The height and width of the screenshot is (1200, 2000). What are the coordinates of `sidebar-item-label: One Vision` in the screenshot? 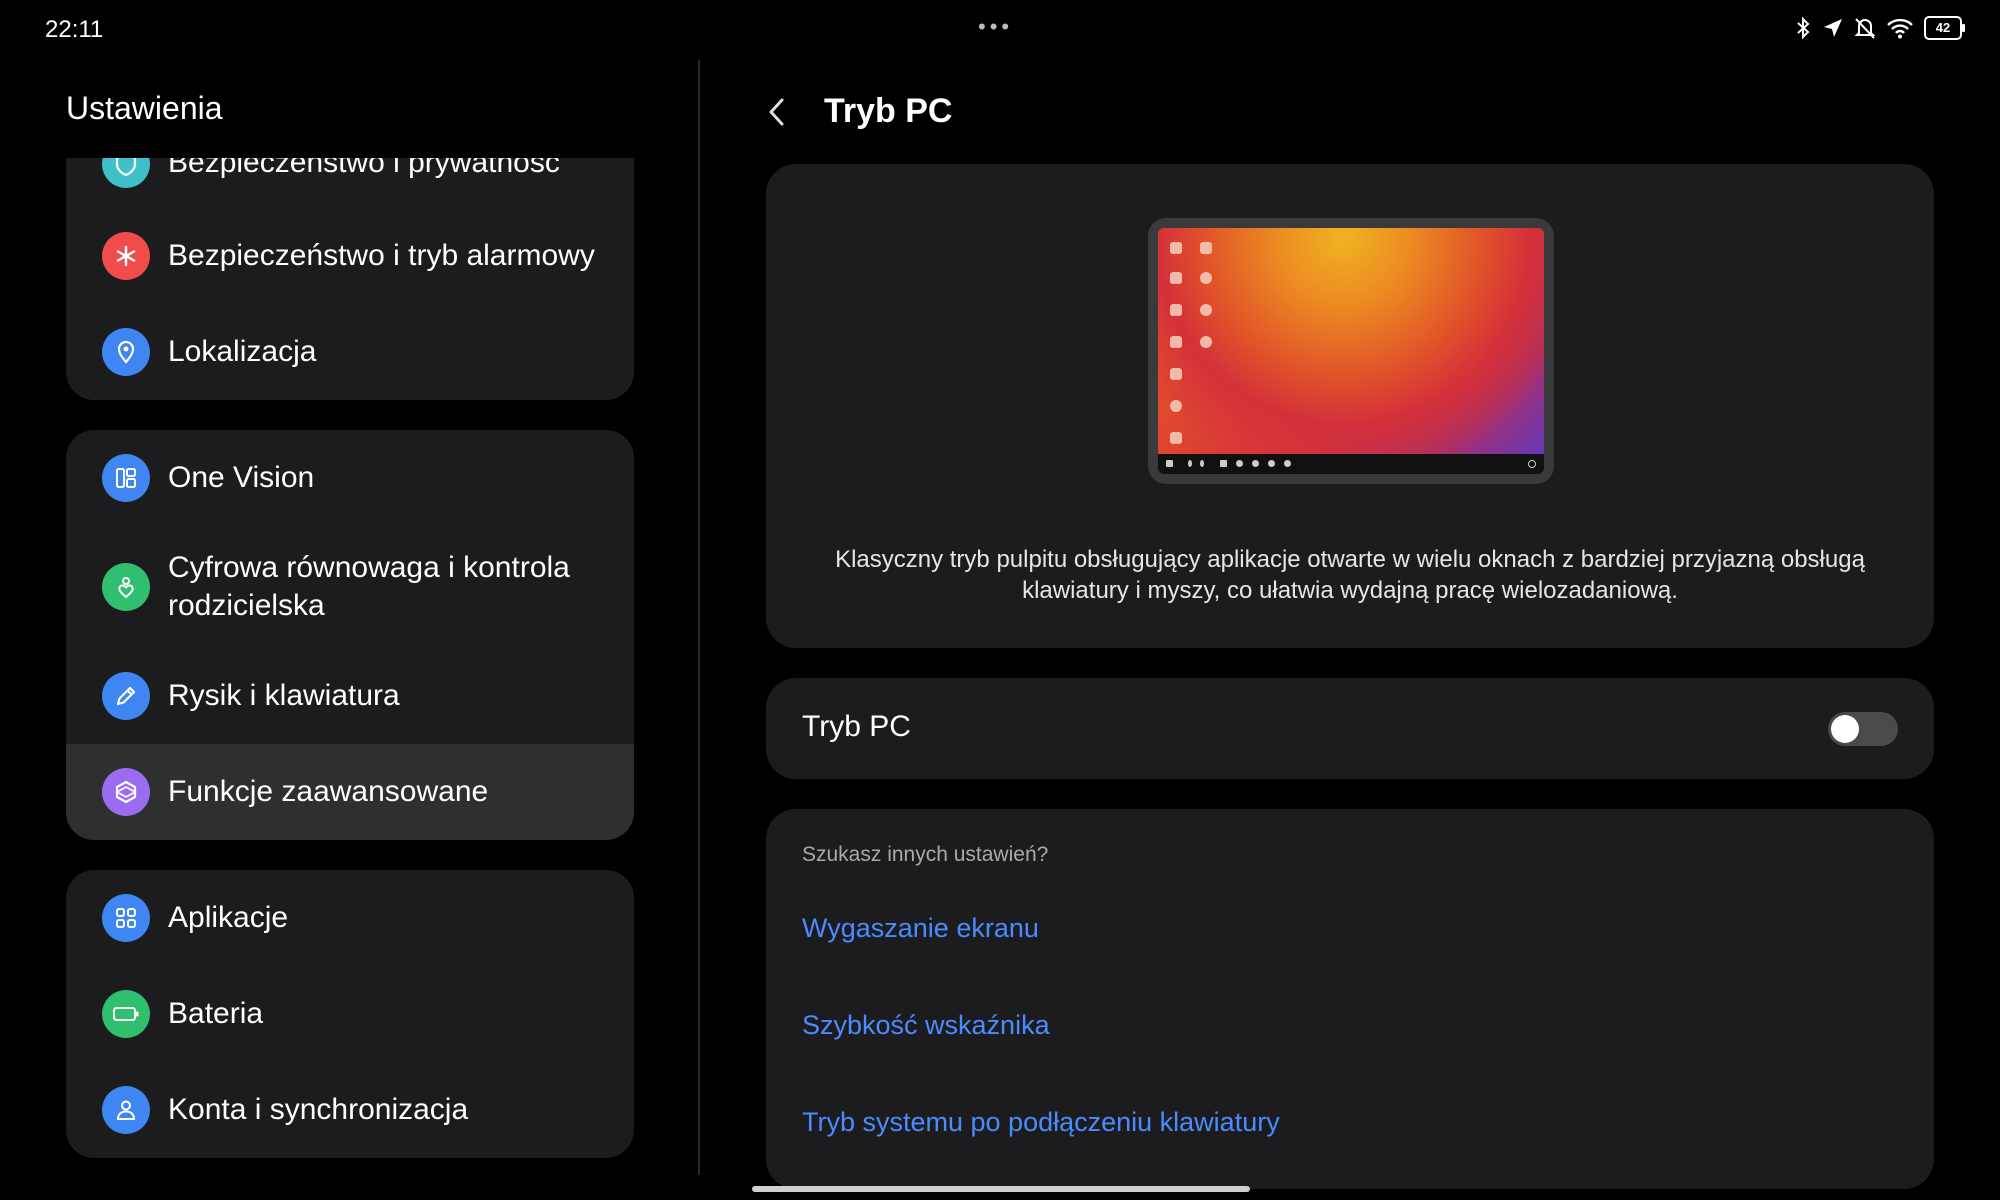 It's located at (241, 477).